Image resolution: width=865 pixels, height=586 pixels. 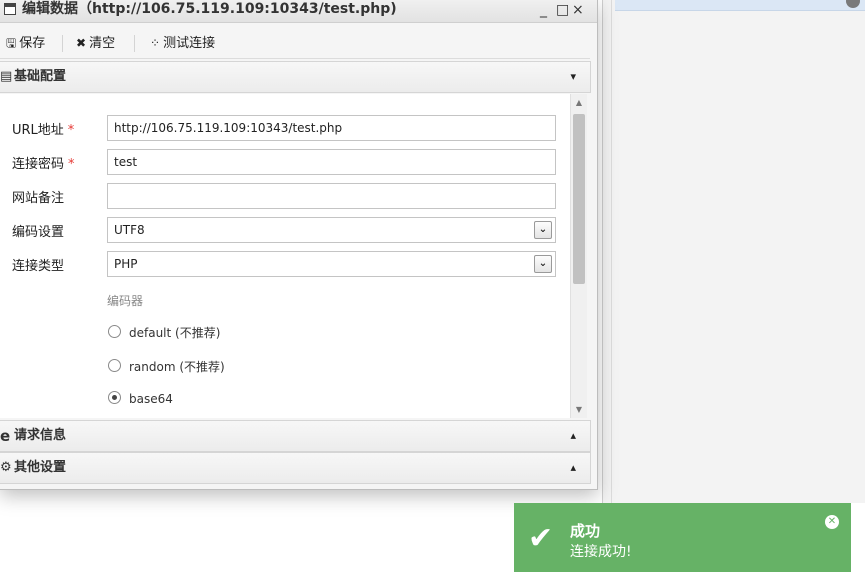 I want to click on password-label: 连接密码 *, so click(x=43, y=164).